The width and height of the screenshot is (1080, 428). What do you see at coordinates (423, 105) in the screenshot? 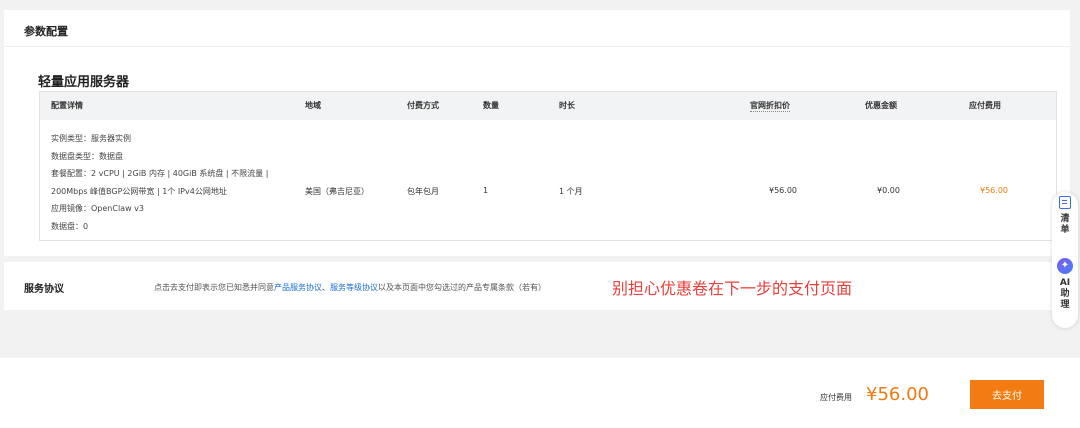
I see `th-billing: 付费方式` at bounding box center [423, 105].